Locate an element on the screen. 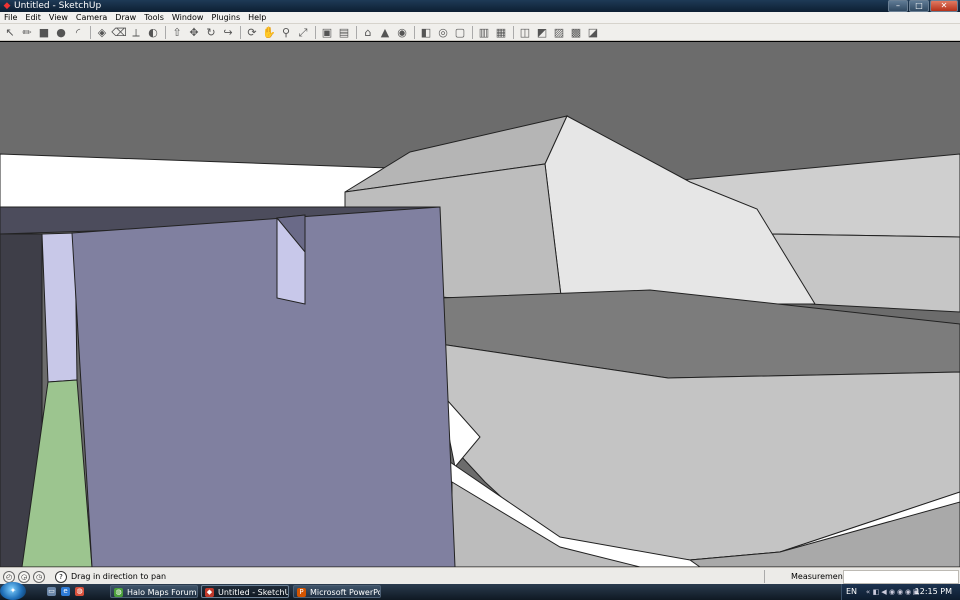  share-model-button: ▤ is located at coordinates (344, 32).